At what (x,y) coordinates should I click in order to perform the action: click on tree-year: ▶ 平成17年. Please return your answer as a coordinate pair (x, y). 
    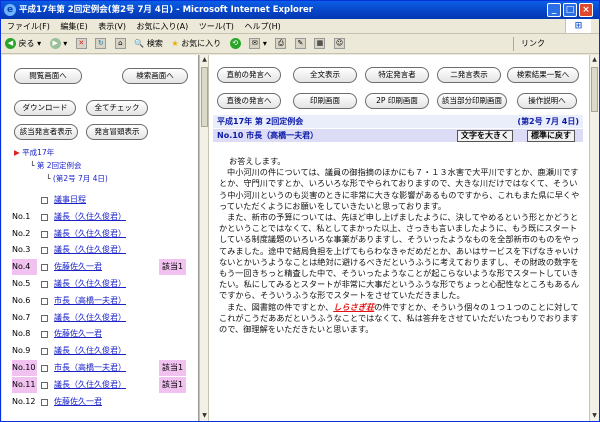
    Looking at the image, I should click on (34, 152).